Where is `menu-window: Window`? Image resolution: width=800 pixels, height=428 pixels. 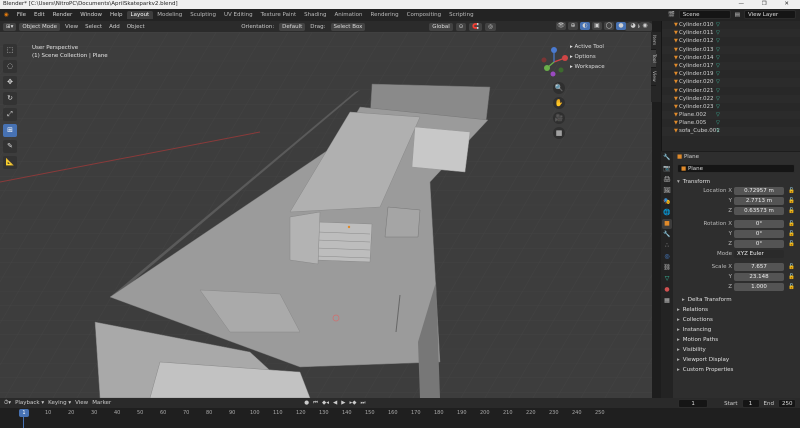
menu-window: Window is located at coordinates (91, 15).